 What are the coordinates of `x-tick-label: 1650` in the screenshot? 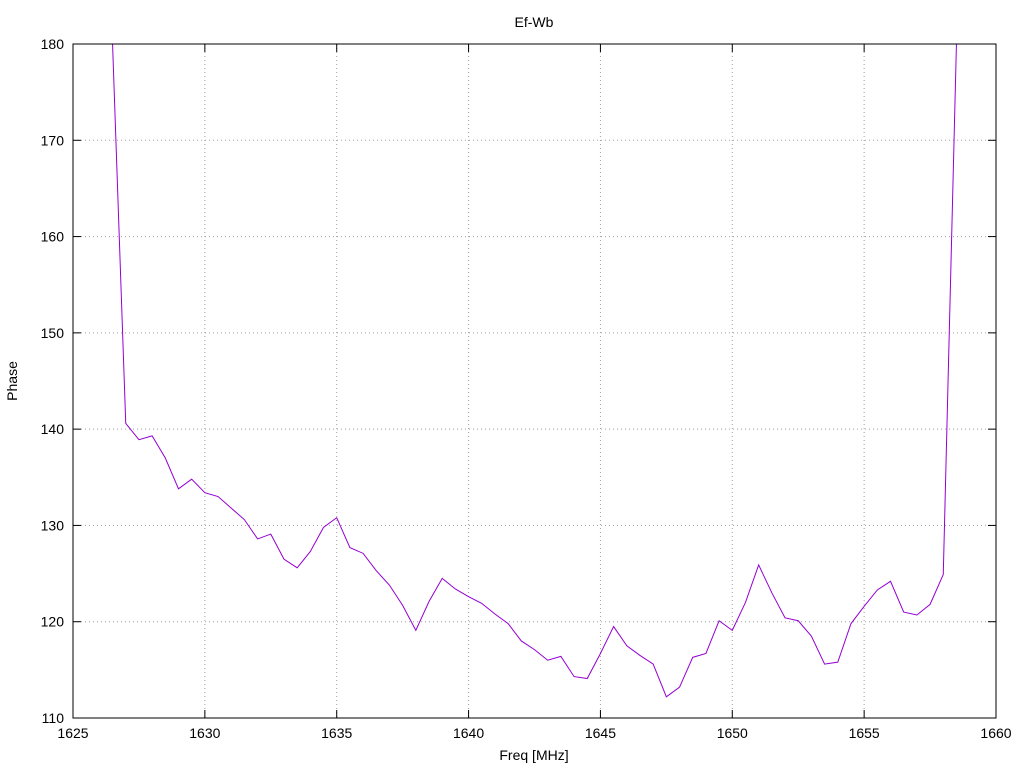 It's located at (732, 733).